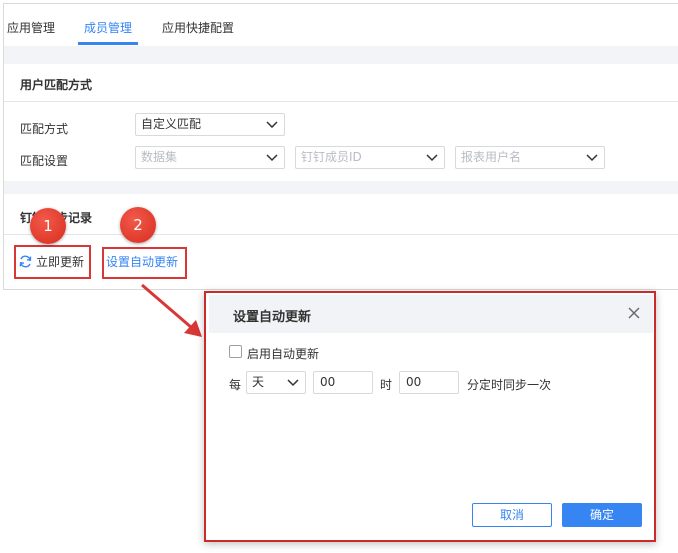 This screenshot has height=553, width=678. Describe the element at coordinates (386, 385) in the screenshot. I see `hour-label: 时` at that location.